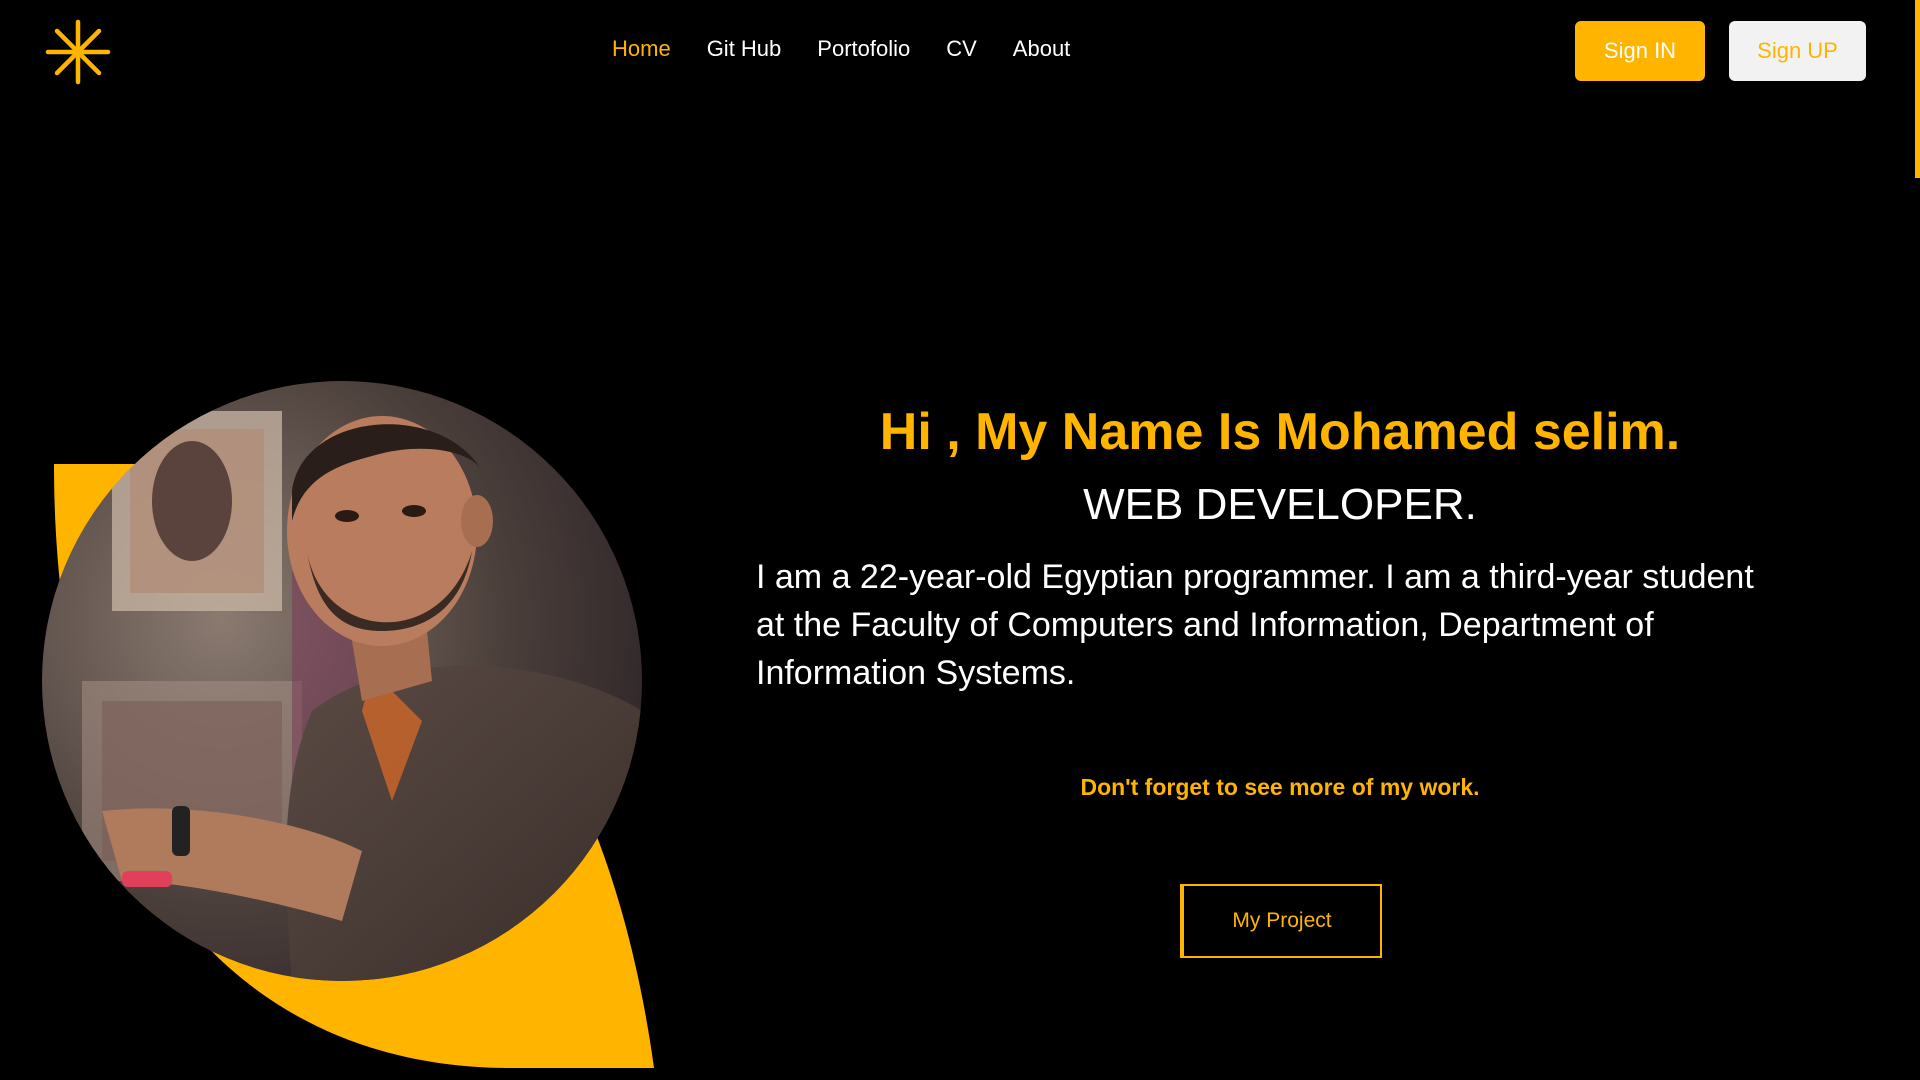 The width and height of the screenshot is (1920, 1080). I want to click on main-nav: Home Git Hub Portofolio CV About, so click(841, 49).